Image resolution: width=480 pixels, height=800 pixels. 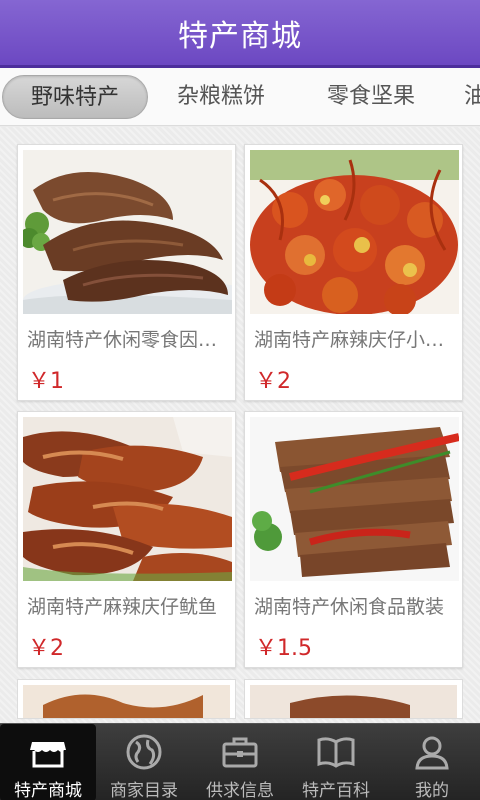 I want to click on title-bar: 特产商城, so click(x=240, y=34).